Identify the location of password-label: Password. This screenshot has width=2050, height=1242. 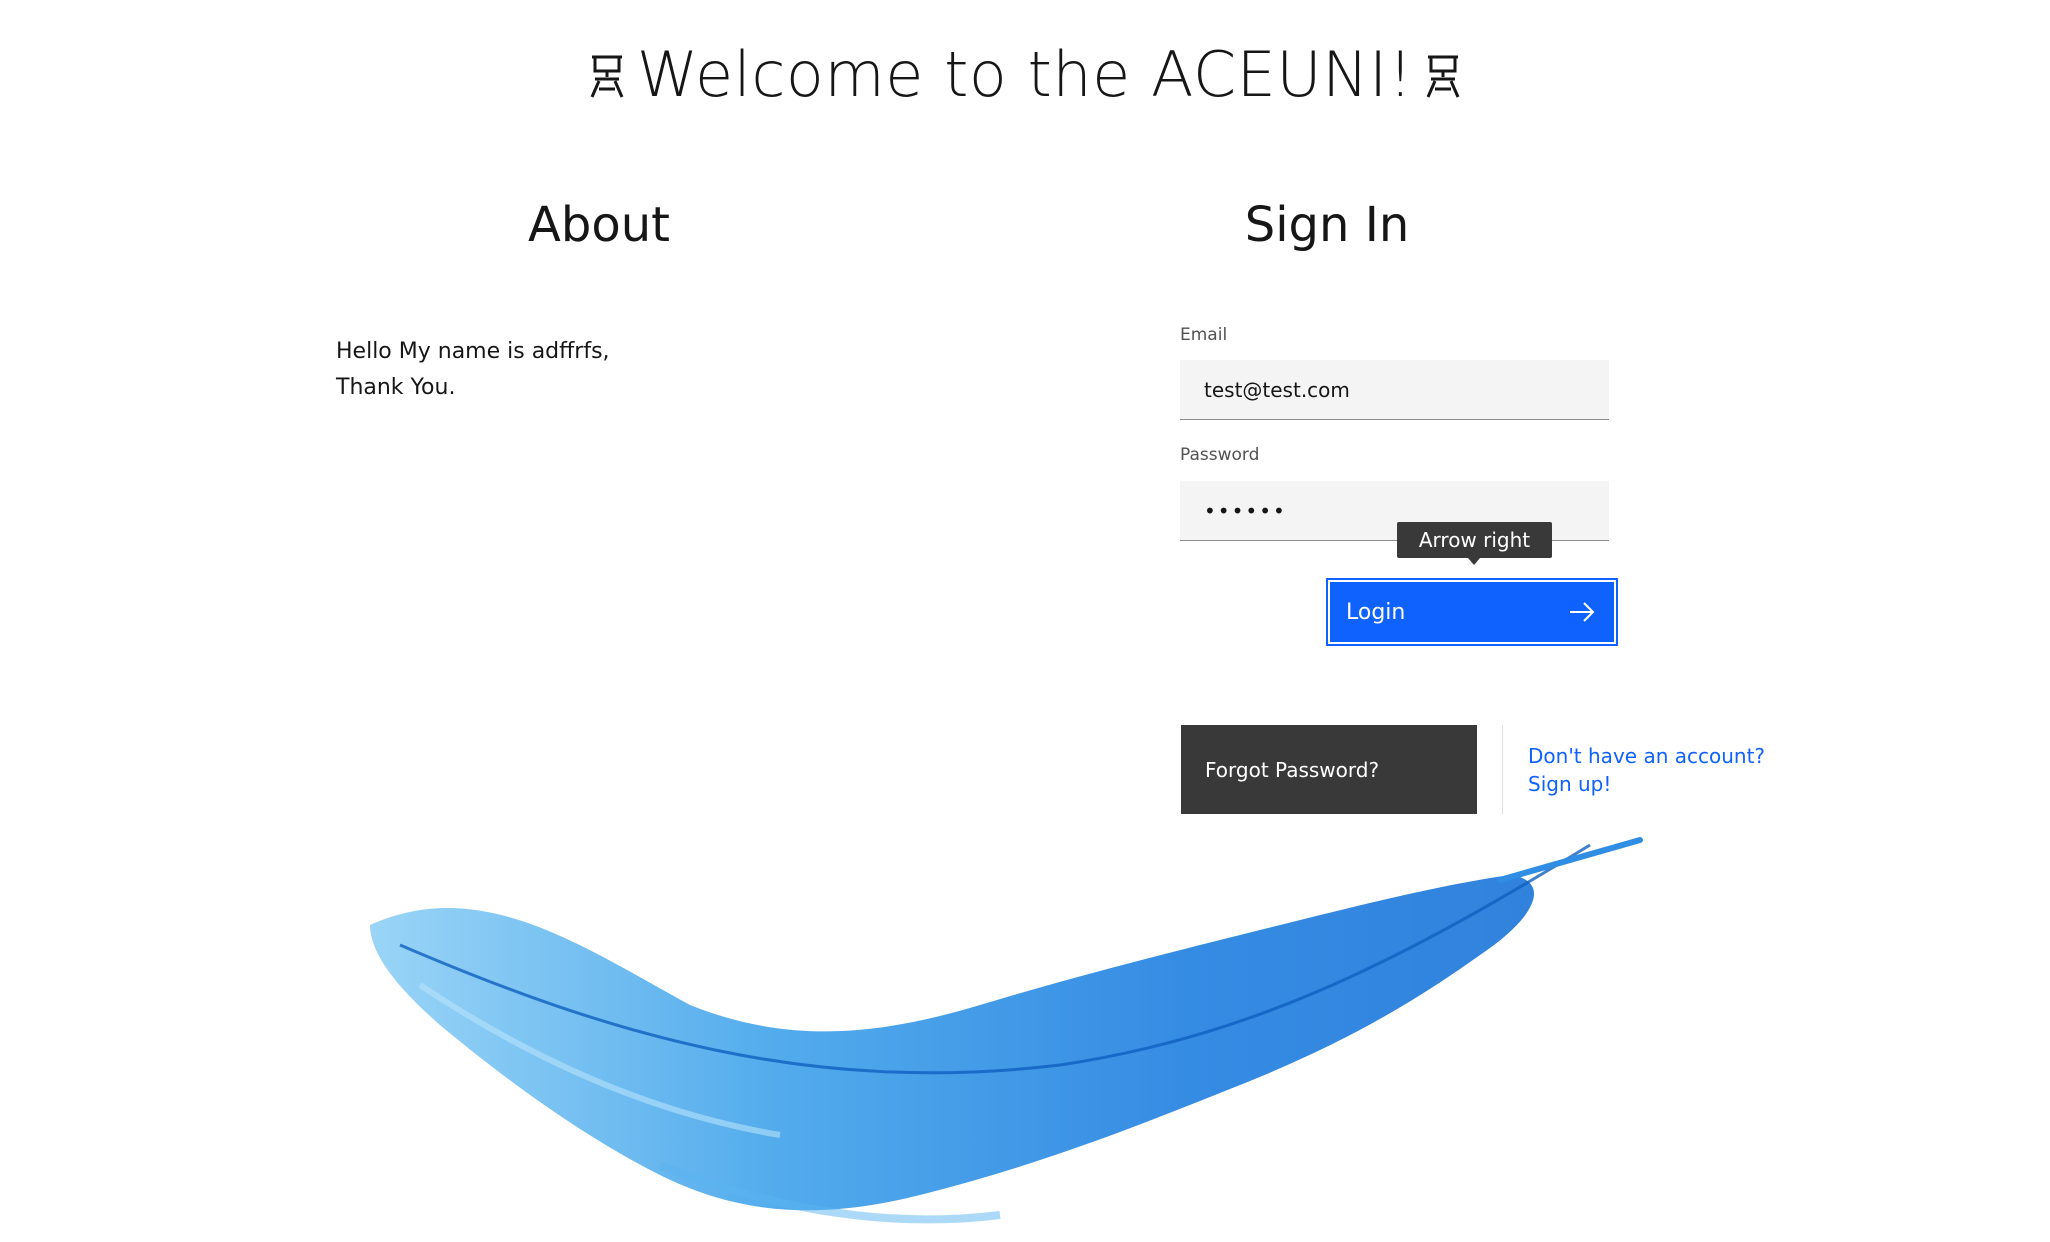
(1220, 455).